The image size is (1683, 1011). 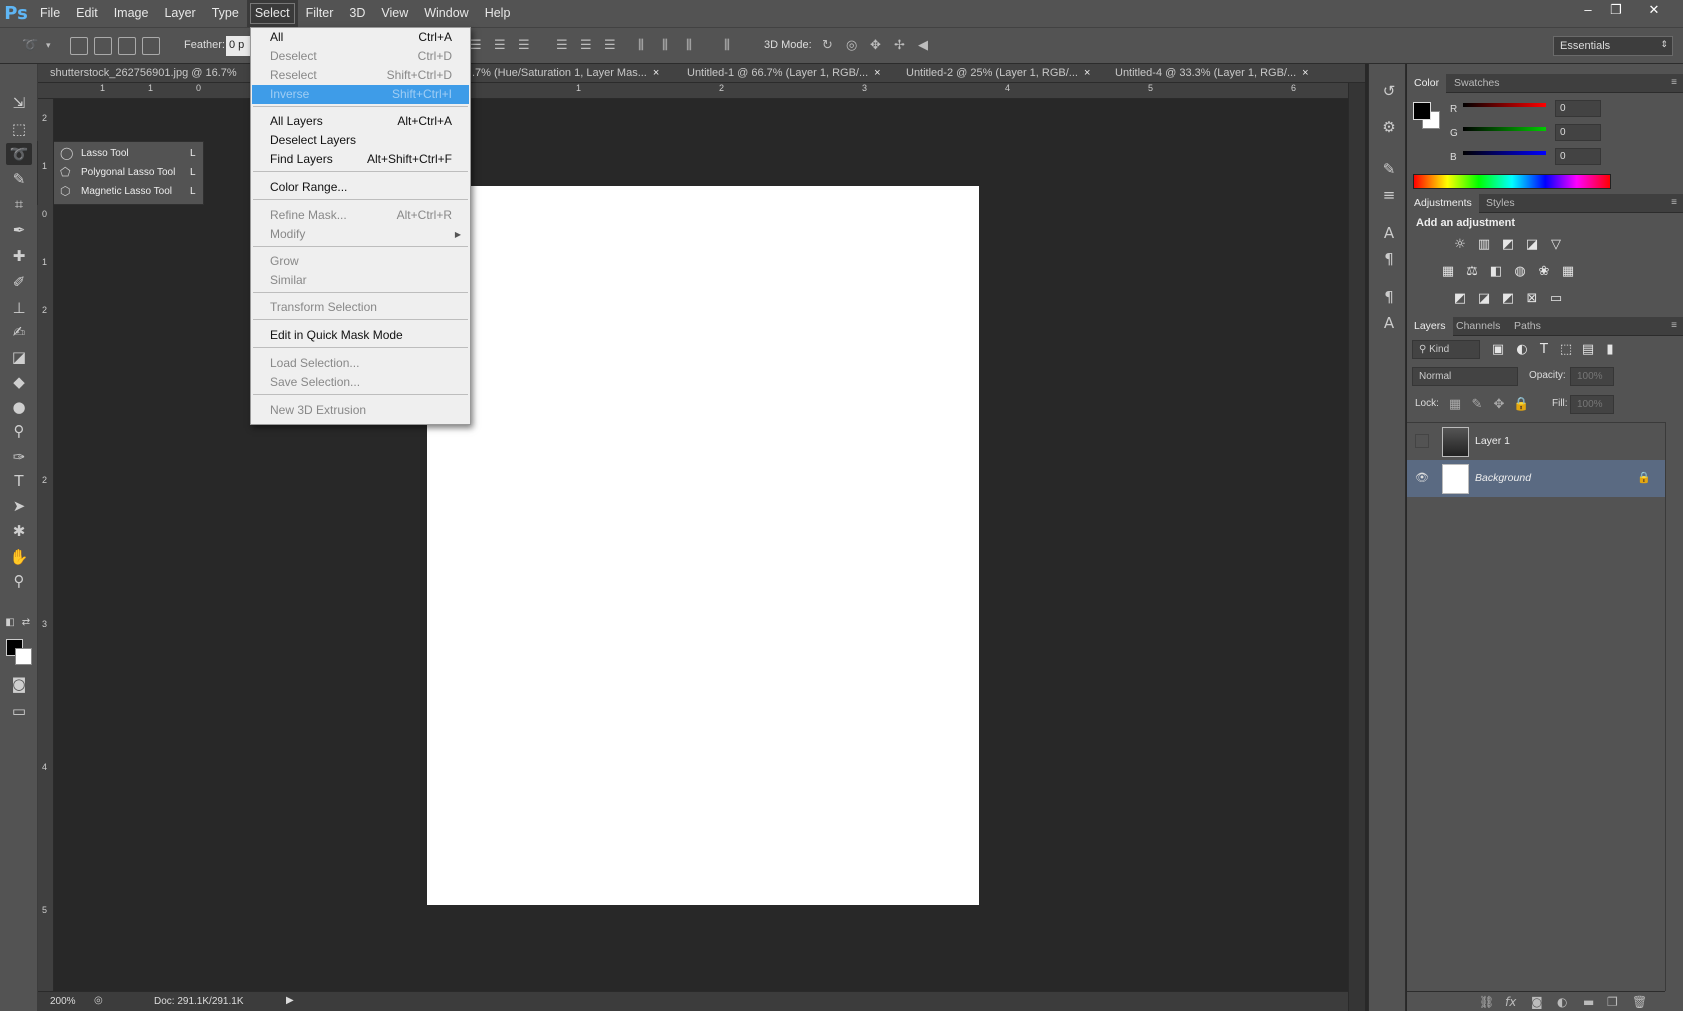 I want to click on visibility-toggle-icon, so click(x=1422, y=441).